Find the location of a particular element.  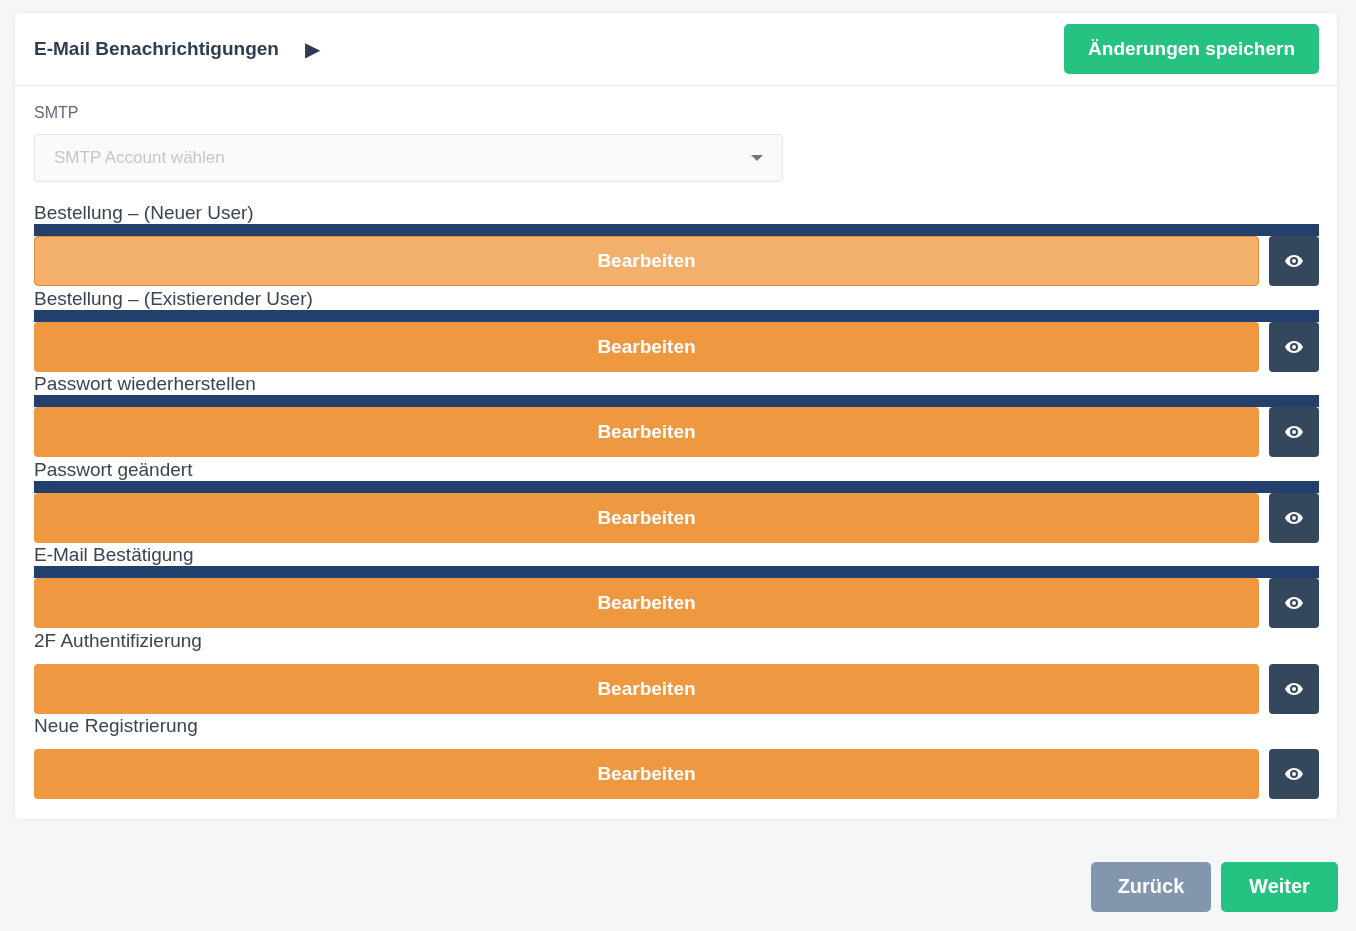

back-button: Zurück is located at coordinates (1151, 886).